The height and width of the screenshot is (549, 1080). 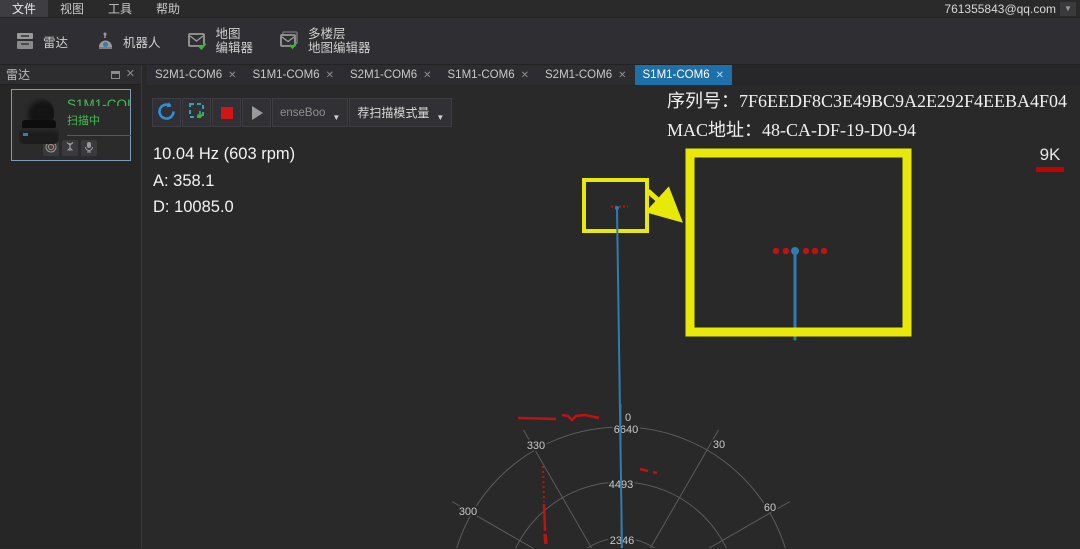 What do you see at coordinates (18, 75) in the screenshot?
I see `radar-panel-title: 雷达` at bounding box center [18, 75].